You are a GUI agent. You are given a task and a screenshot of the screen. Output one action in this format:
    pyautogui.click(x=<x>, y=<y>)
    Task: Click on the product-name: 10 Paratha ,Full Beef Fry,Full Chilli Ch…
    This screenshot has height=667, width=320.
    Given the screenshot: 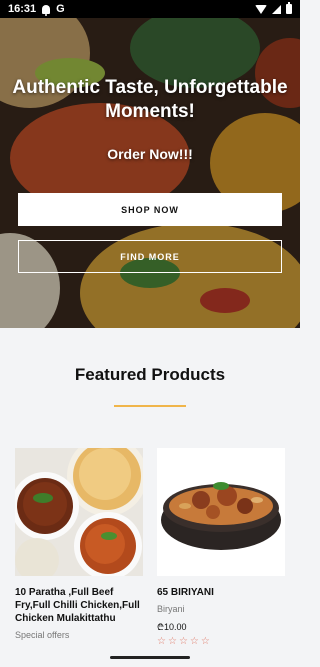 What is the action you would take?
    pyautogui.click(x=79, y=605)
    